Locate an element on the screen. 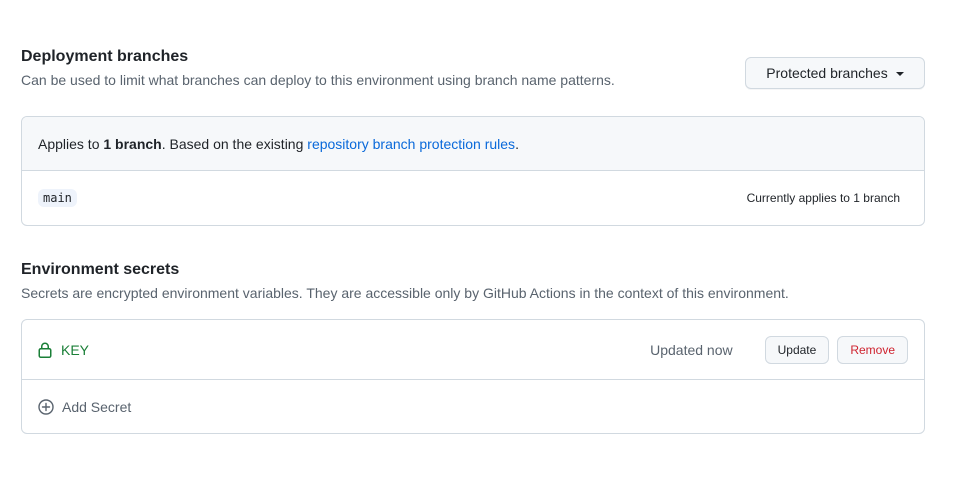  secret-updated-text: Updated now is located at coordinates (691, 349).